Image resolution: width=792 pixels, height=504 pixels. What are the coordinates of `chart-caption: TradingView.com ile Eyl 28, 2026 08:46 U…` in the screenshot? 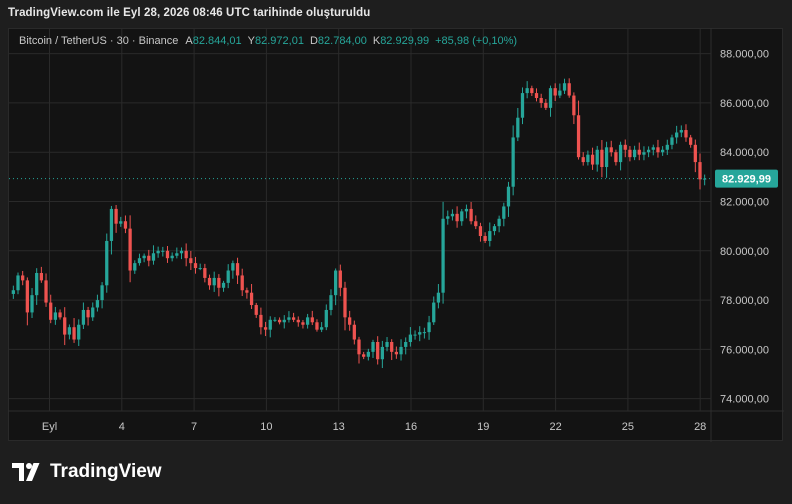 It's located at (189, 13).